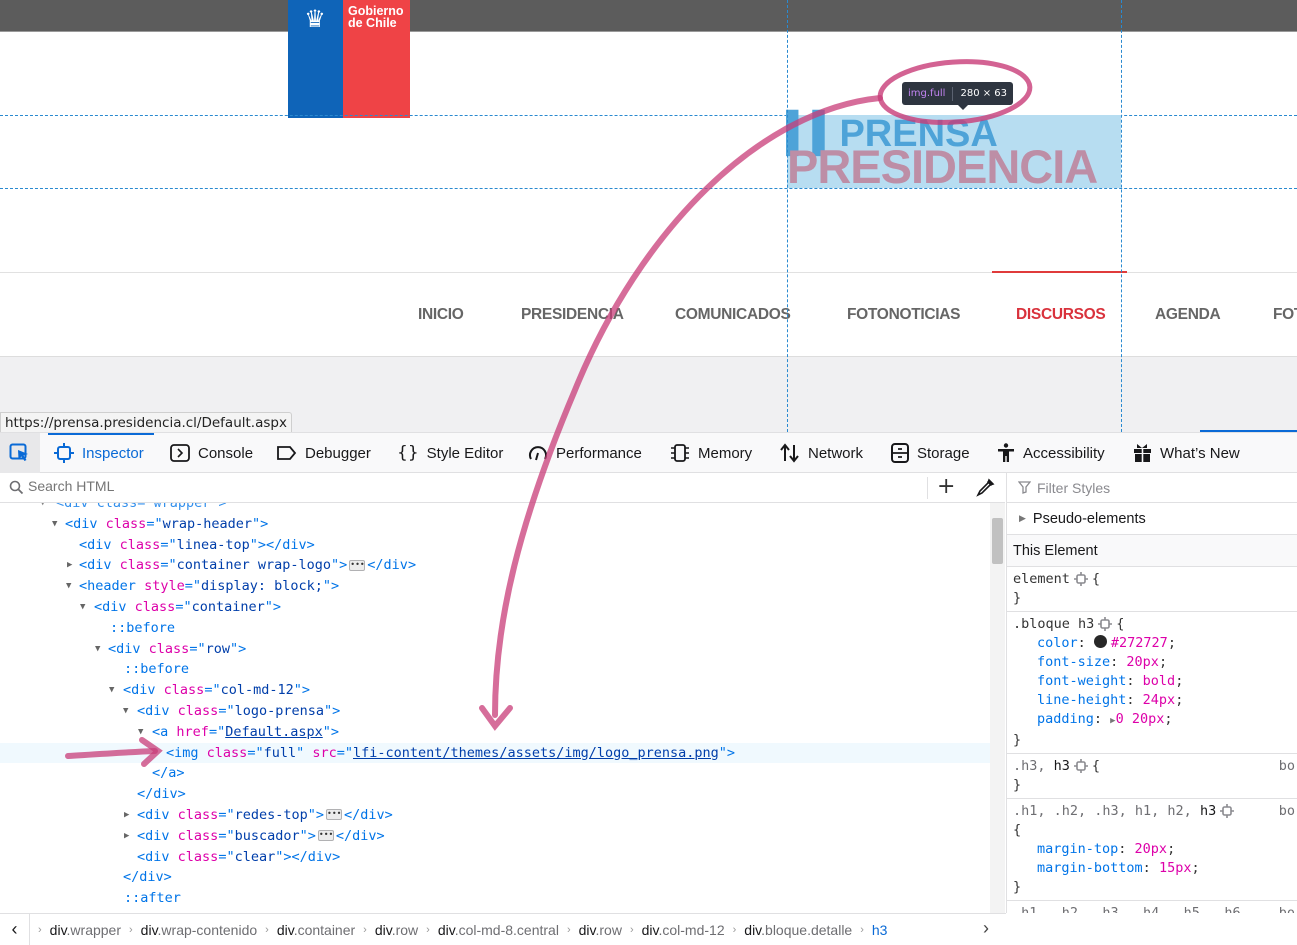  What do you see at coordinates (798, 930) in the screenshot?
I see `breadcrumb-item: div.bloque.detalle` at bounding box center [798, 930].